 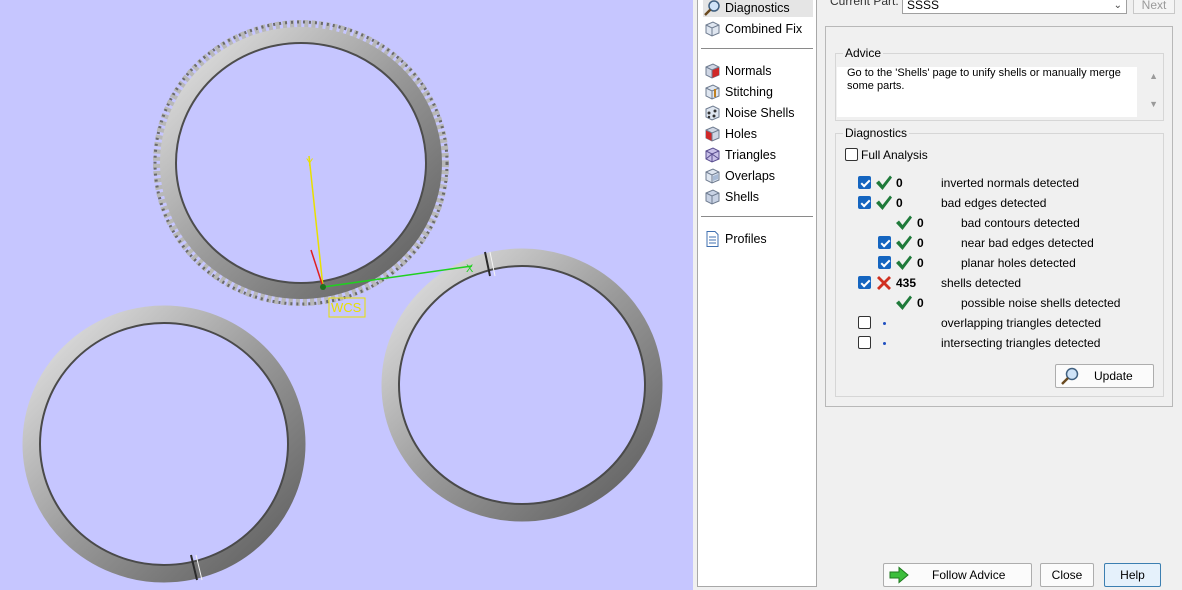 What do you see at coordinates (923, 6) in the screenshot?
I see `current-part-value: SSSS` at bounding box center [923, 6].